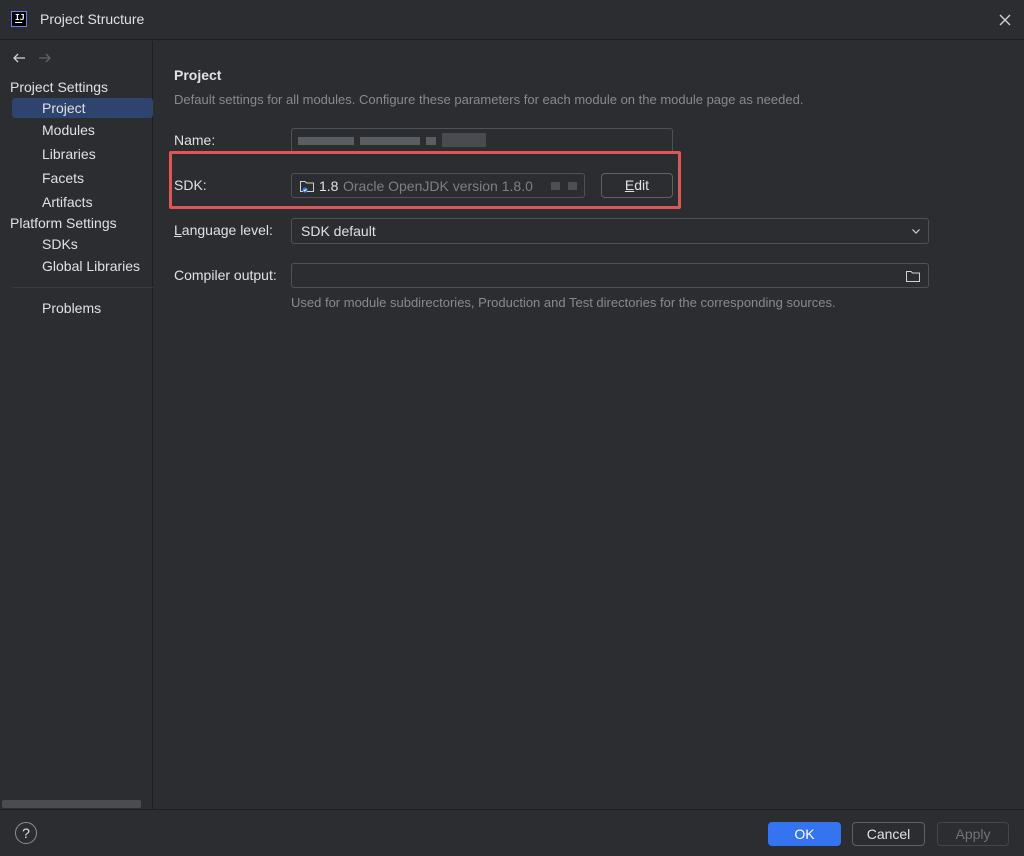 The width and height of the screenshot is (1024, 856). I want to click on sidebar-scrollbar, so click(71, 804).